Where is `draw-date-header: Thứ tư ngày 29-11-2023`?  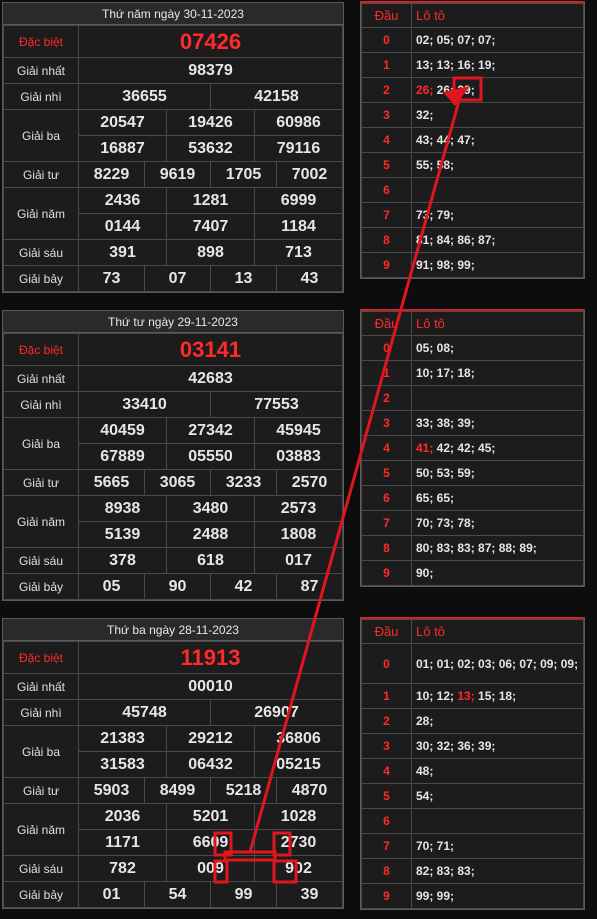
draw-date-header: Thứ tư ngày 29-11-2023 is located at coordinates (173, 322).